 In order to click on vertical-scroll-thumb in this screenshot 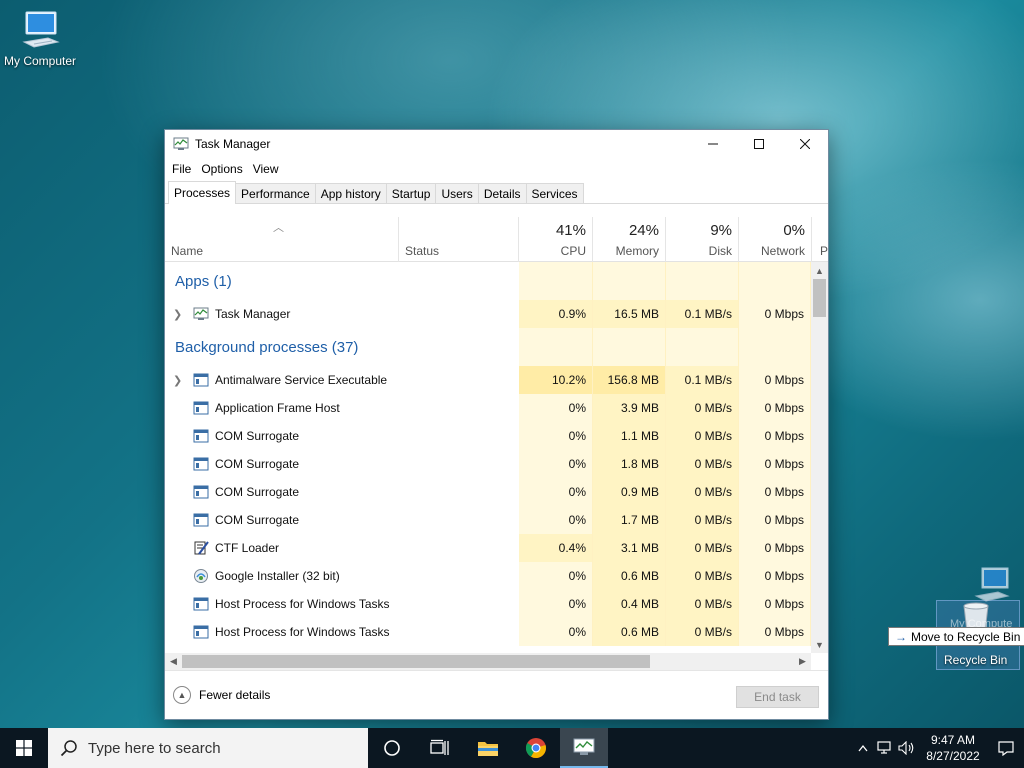, I will do `click(819, 298)`.